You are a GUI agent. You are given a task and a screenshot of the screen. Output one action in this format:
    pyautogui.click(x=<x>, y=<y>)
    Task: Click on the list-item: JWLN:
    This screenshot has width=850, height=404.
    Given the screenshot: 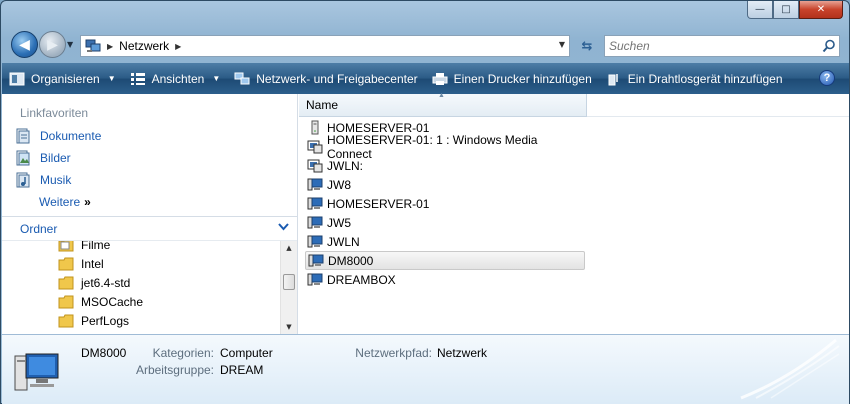 What is the action you would take?
    pyautogui.click(x=445, y=165)
    